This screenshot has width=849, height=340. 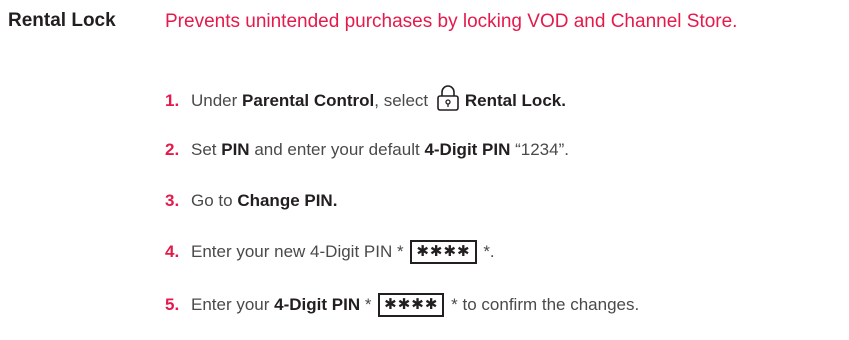 I want to click on step-number: 3., so click(x=172, y=200).